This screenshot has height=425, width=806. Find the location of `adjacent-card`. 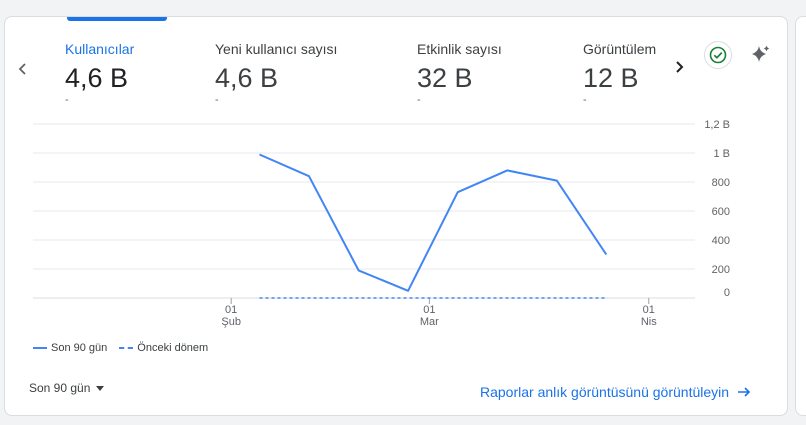

adjacent-card is located at coordinates (800, 216).